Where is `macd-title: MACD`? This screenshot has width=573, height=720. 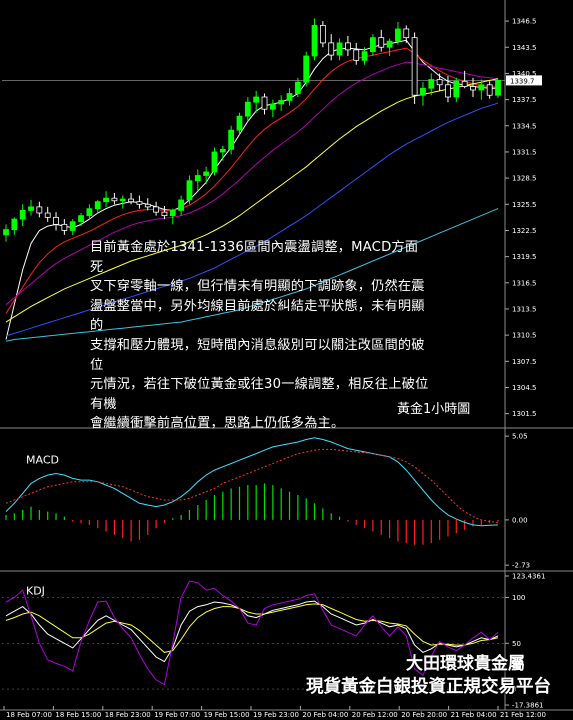 macd-title: MACD is located at coordinates (42, 460).